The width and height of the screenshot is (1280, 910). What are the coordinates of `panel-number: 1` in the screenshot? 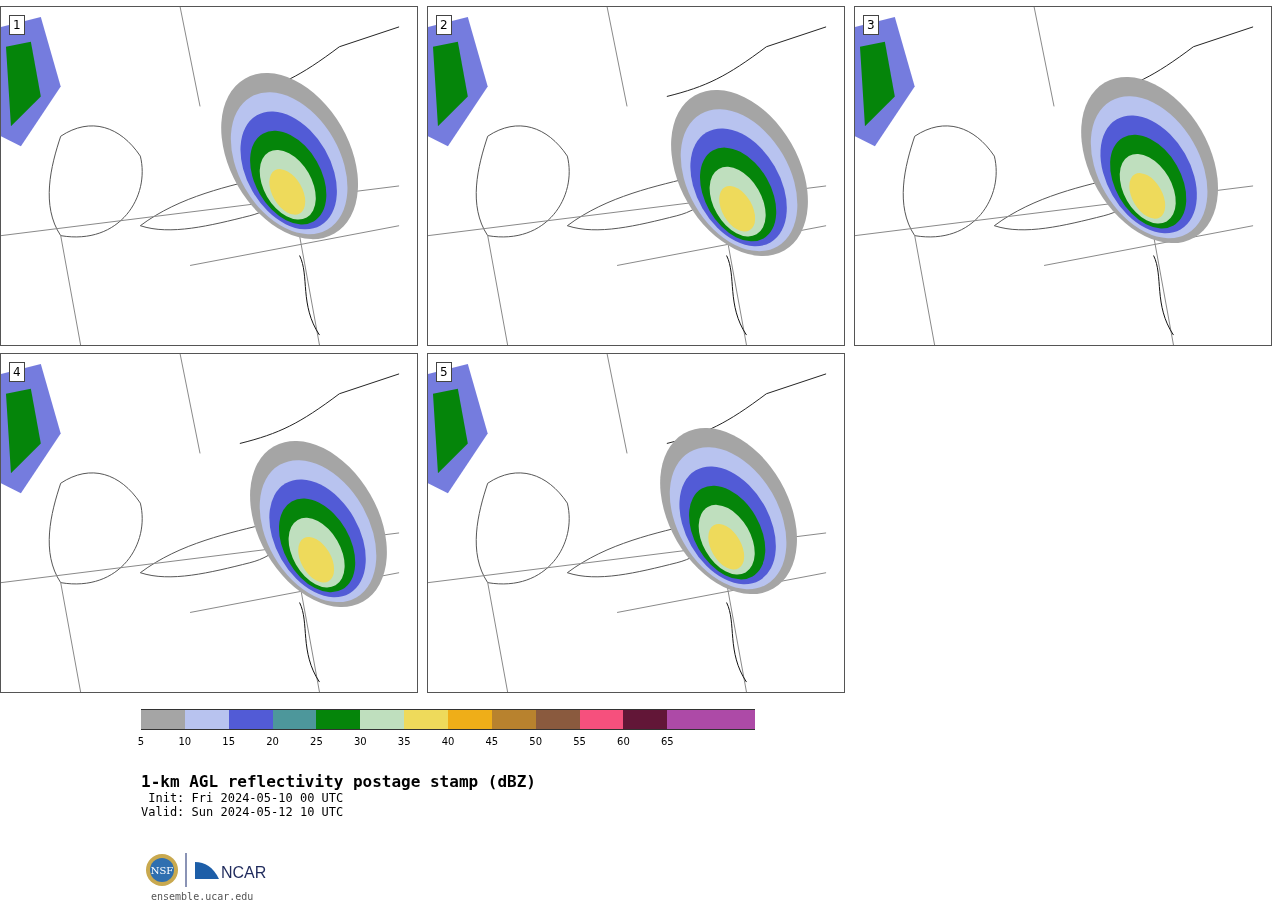 It's located at (17, 25).